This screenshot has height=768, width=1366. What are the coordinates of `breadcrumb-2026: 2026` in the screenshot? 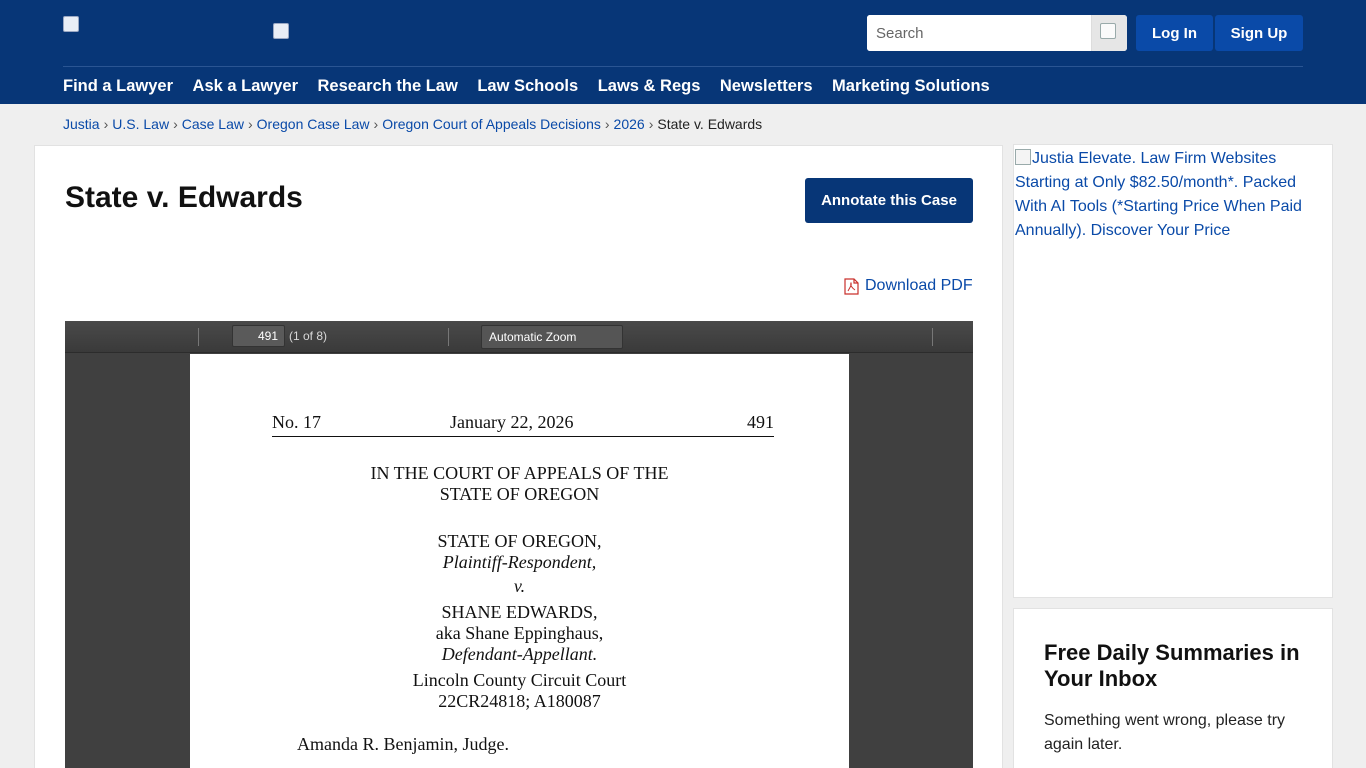 It's located at (629, 124).